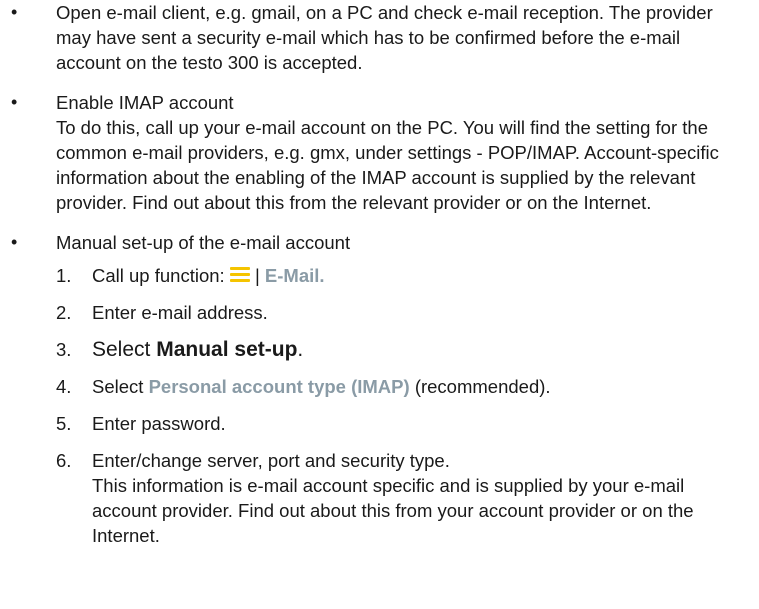 This screenshot has height=609, width=759. Describe the element at coordinates (145, 102) in the screenshot. I see `bullet-heading: Enable IMAP account` at that location.